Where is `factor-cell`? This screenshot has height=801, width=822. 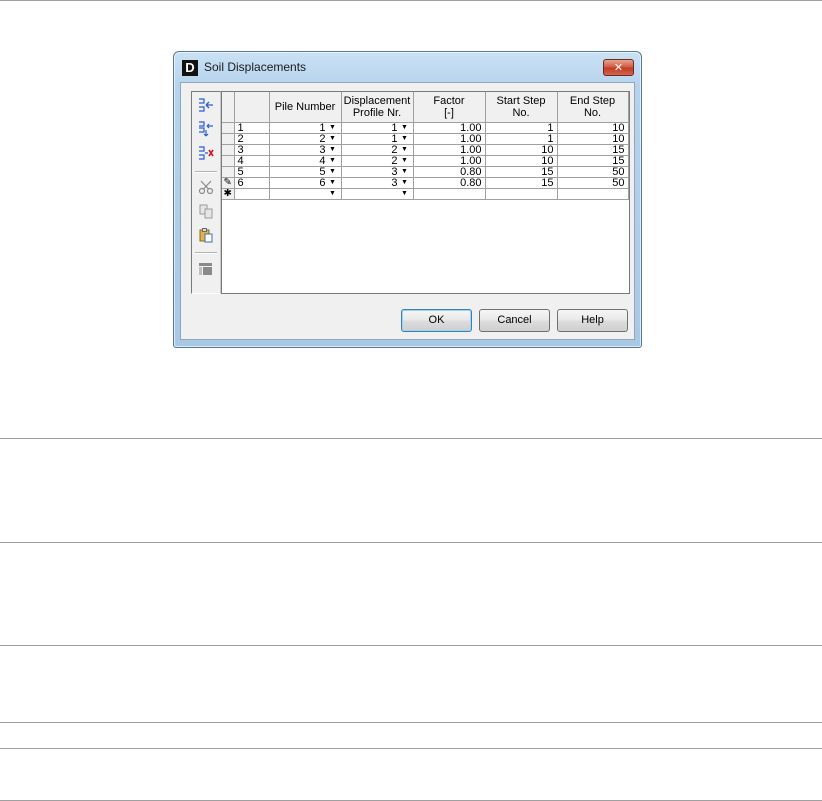
factor-cell is located at coordinates (449, 194).